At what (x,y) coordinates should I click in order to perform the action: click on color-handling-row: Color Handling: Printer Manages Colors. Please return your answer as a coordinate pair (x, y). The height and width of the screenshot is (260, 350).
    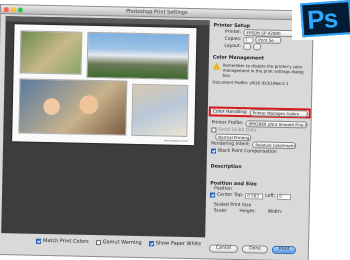
    Looking at the image, I should click on (259, 112).